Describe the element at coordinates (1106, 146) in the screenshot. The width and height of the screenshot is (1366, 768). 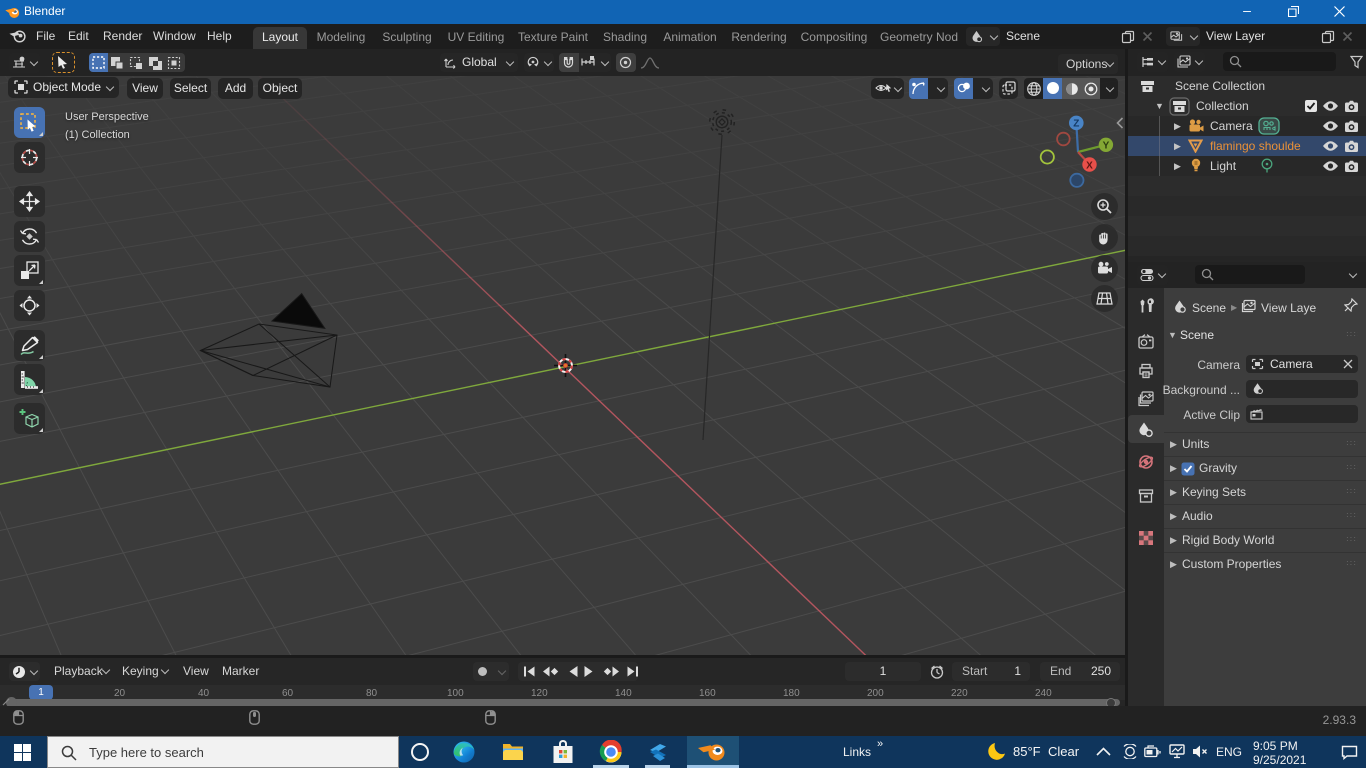
I see `svg-text: Y` at that location.